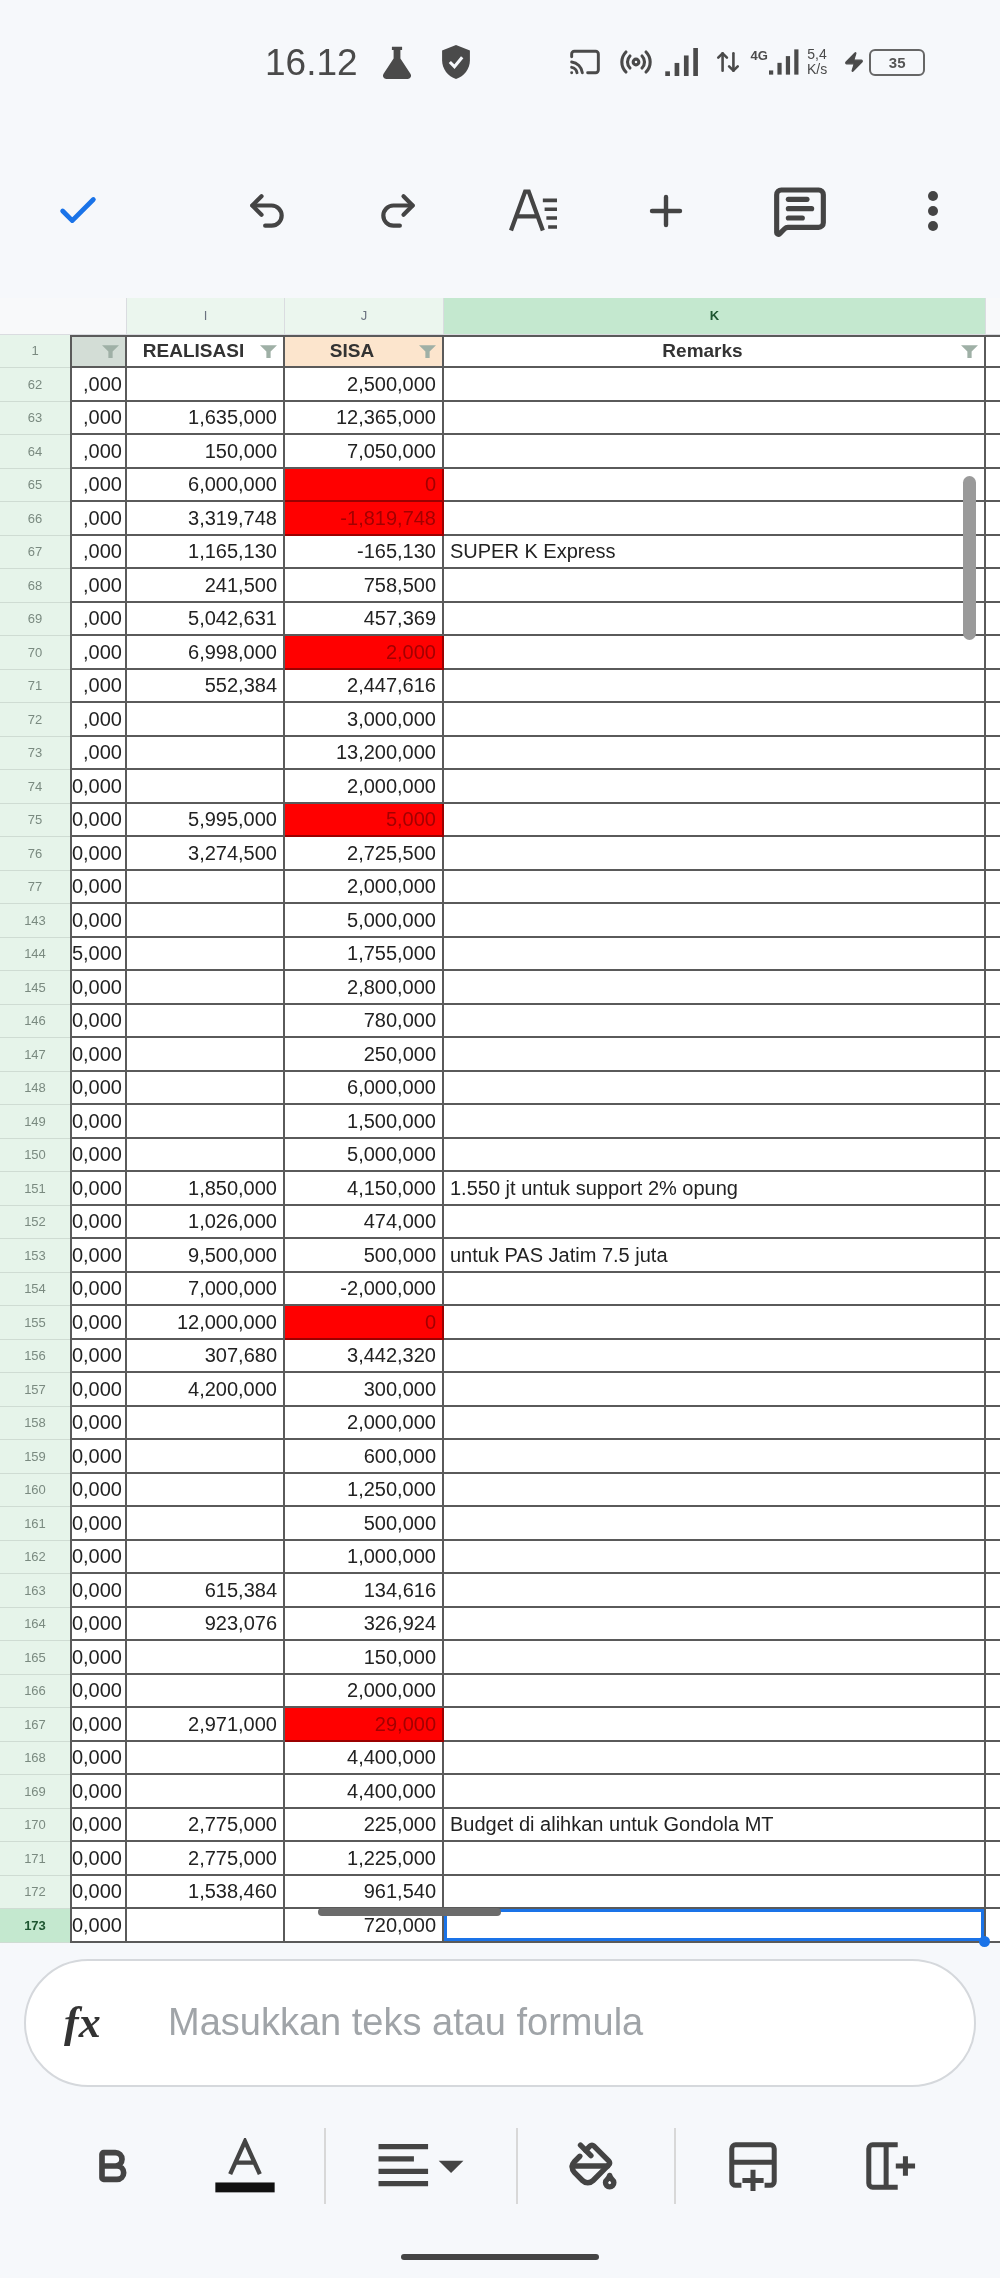 This screenshot has height=2278, width=1000. I want to click on horizontal-scroll-handle, so click(409, 1912).